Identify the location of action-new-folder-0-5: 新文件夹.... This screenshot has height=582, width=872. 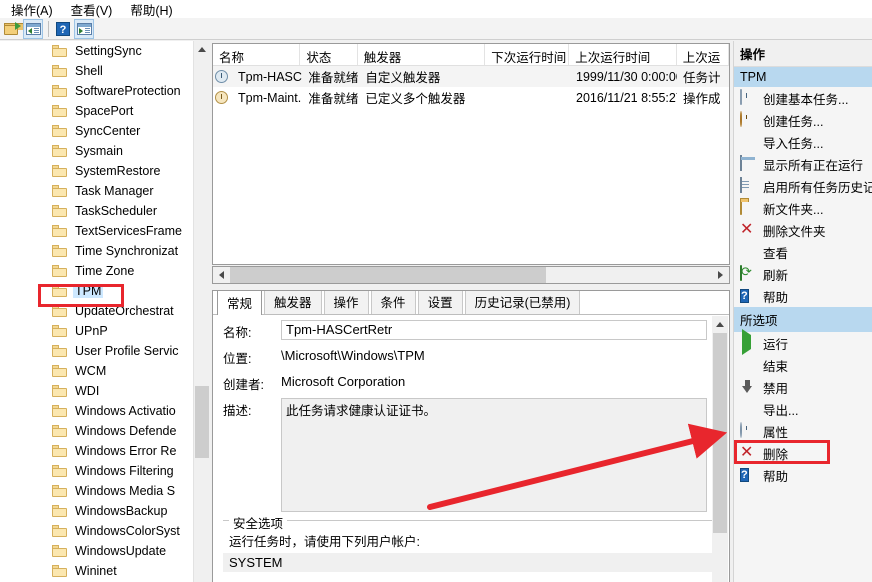
(803, 208).